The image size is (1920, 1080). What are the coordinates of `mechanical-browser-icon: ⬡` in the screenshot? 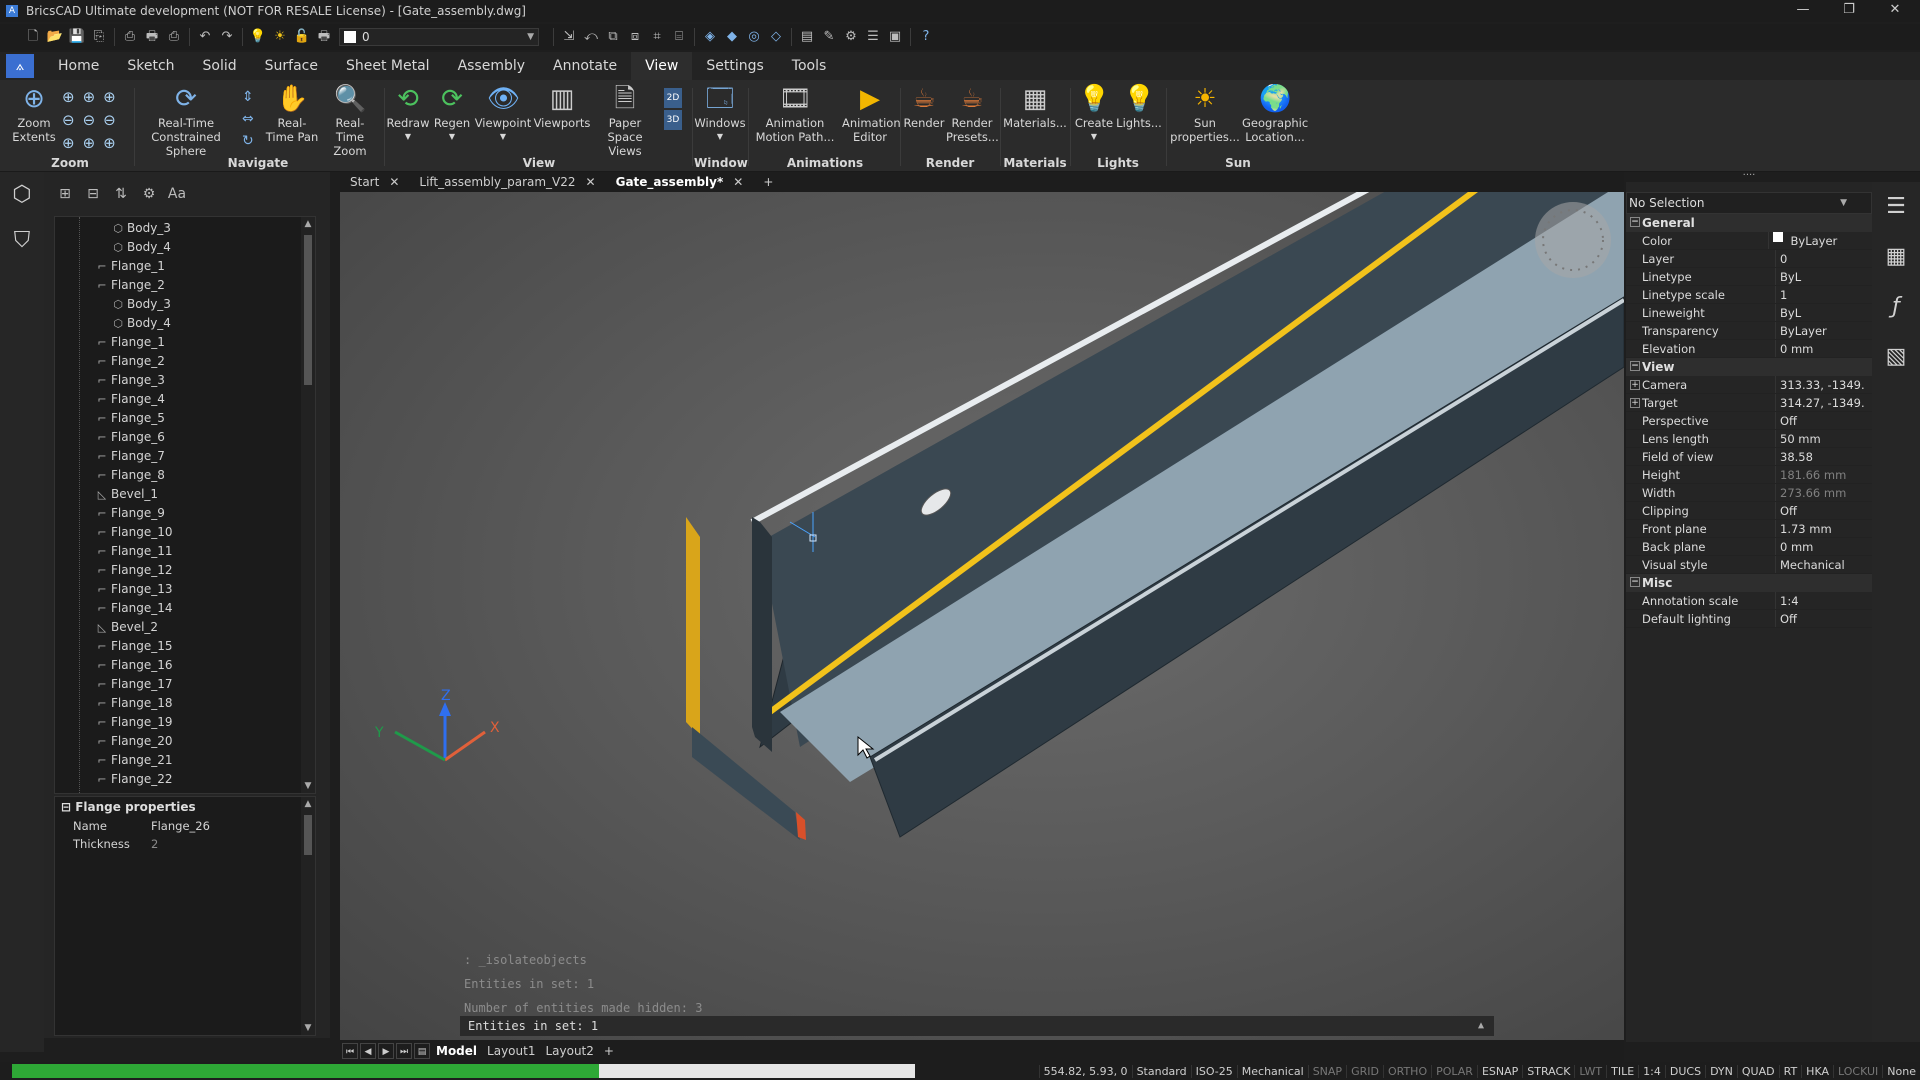 It's located at (22, 195).